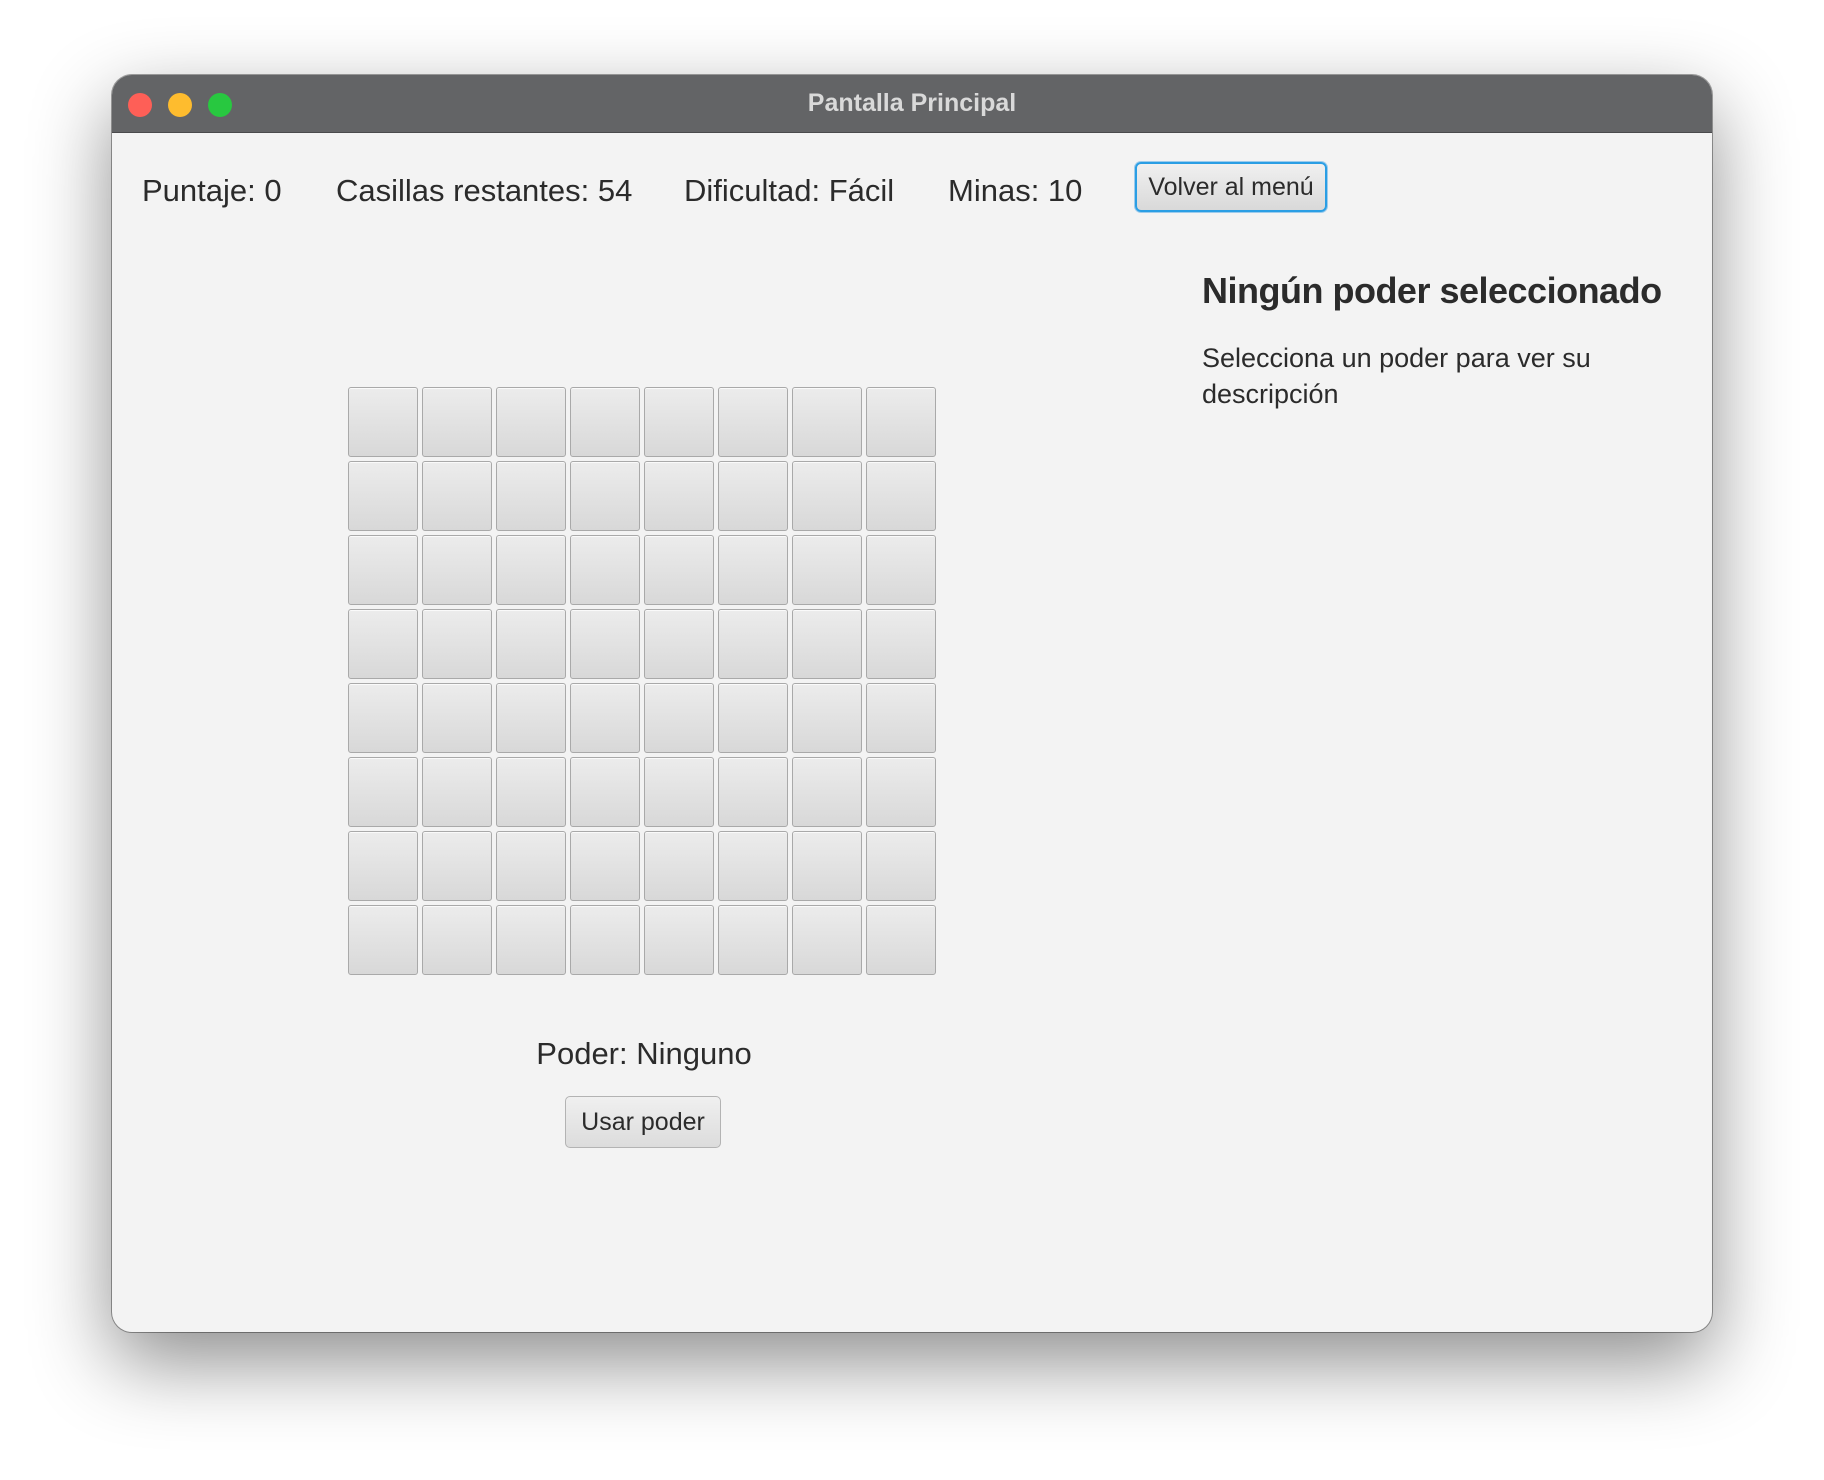 This screenshot has height=1480, width=1824. Describe the element at coordinates (643, 1122) in the screenshot. I see `use-power-button: Usar poder` at that location.